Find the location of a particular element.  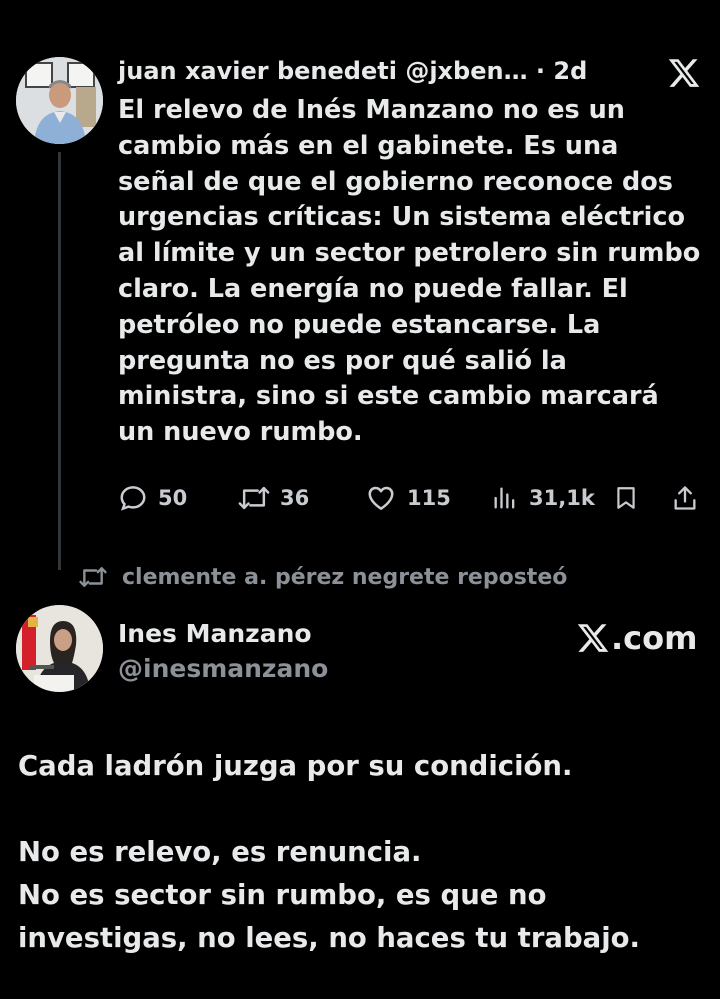

bookmark-button is located at coordinates (626, 498).